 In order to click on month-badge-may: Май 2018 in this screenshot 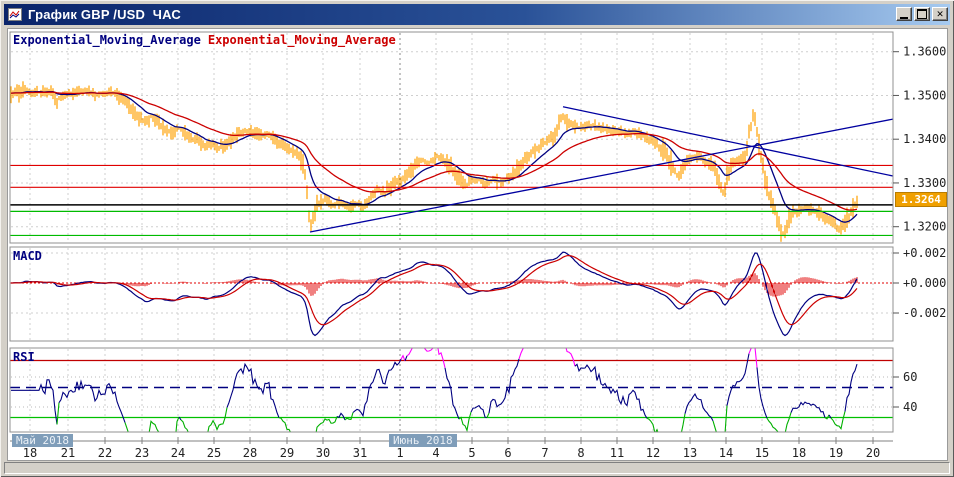, I will do `click(42, 440)`.